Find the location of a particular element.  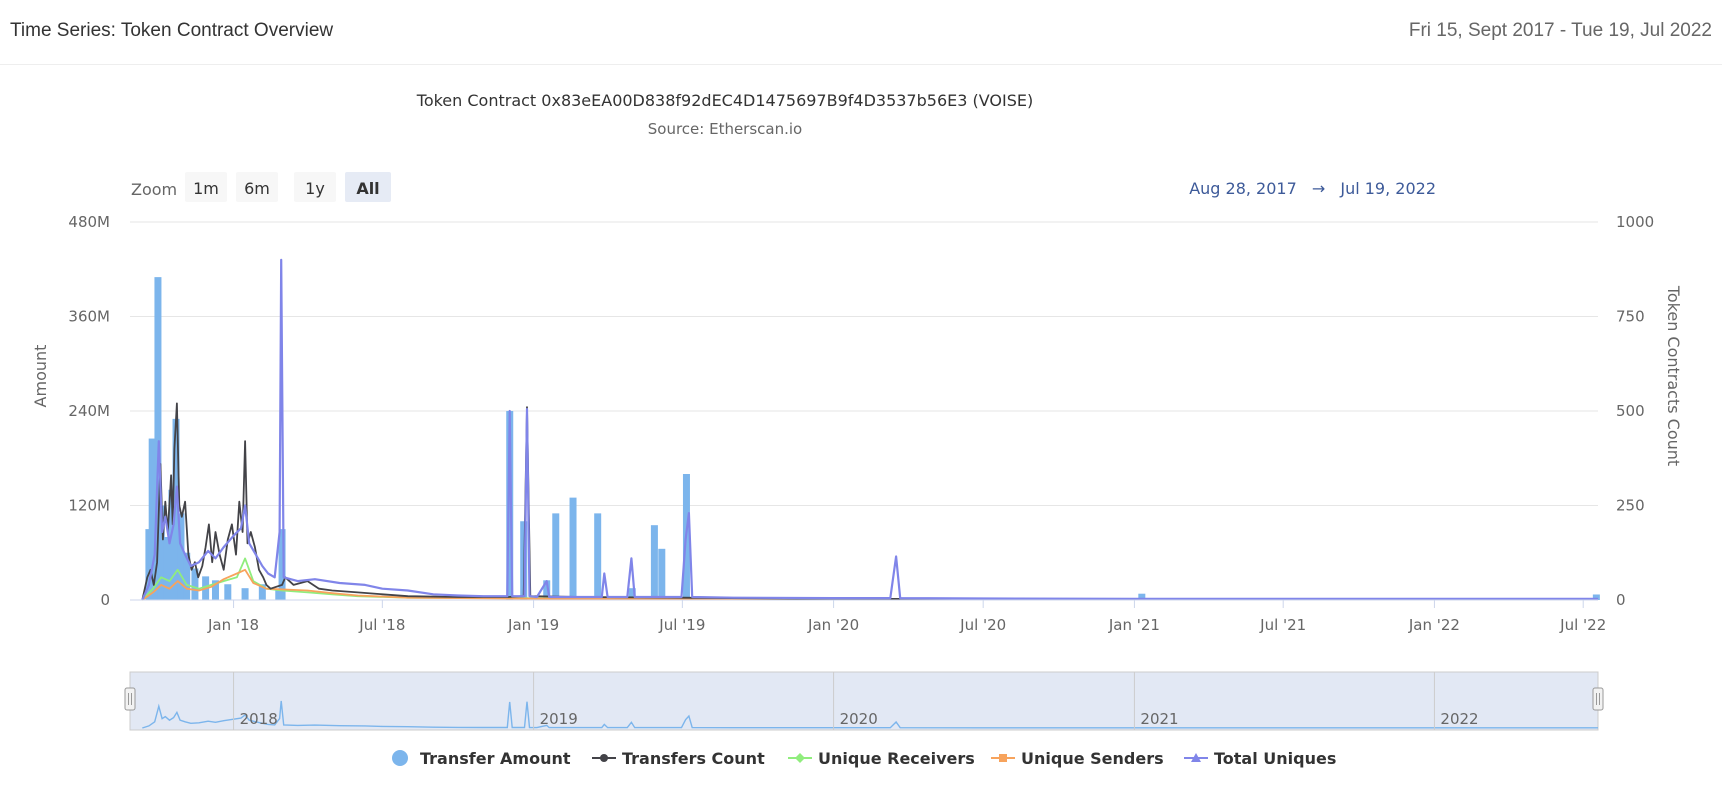

zoom-button-6m: 6m is located at coordinates (257, 187).